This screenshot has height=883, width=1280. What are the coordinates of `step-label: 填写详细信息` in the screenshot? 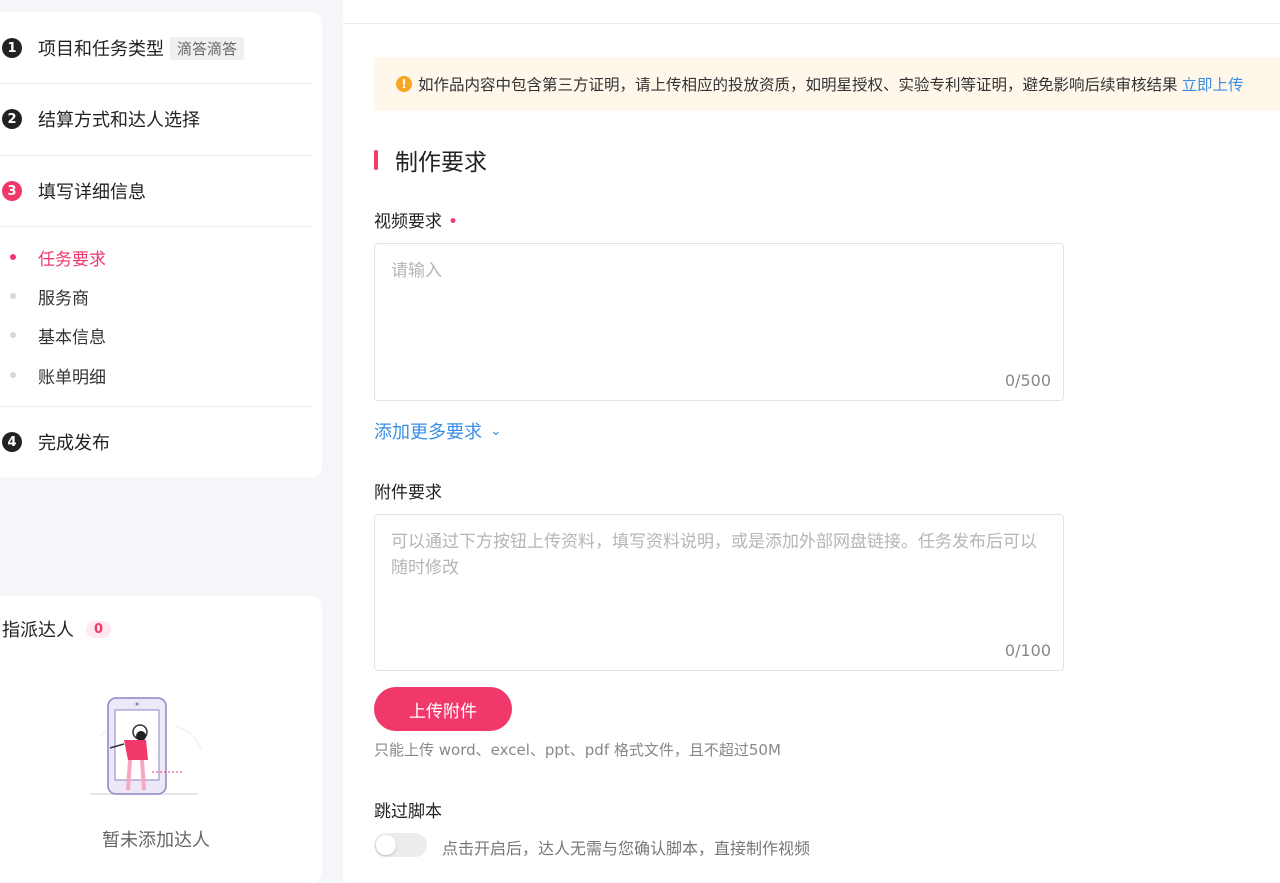 It's located at (92, 192).